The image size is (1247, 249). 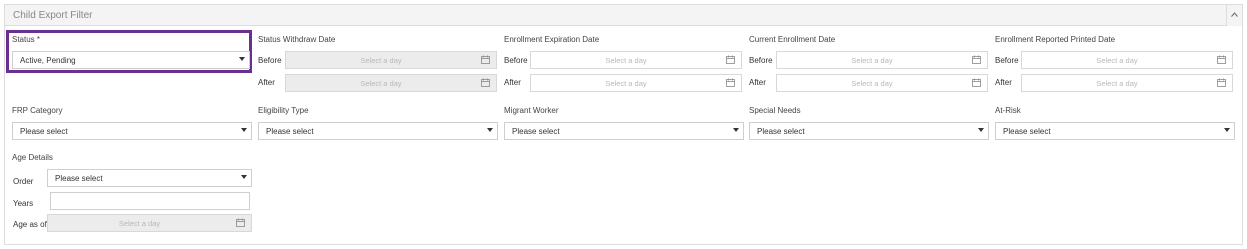 What do you see at coordinates (869, 131) in the screenshot?
I see `special-needs-select: Please select` at bounding box center [869, 131].